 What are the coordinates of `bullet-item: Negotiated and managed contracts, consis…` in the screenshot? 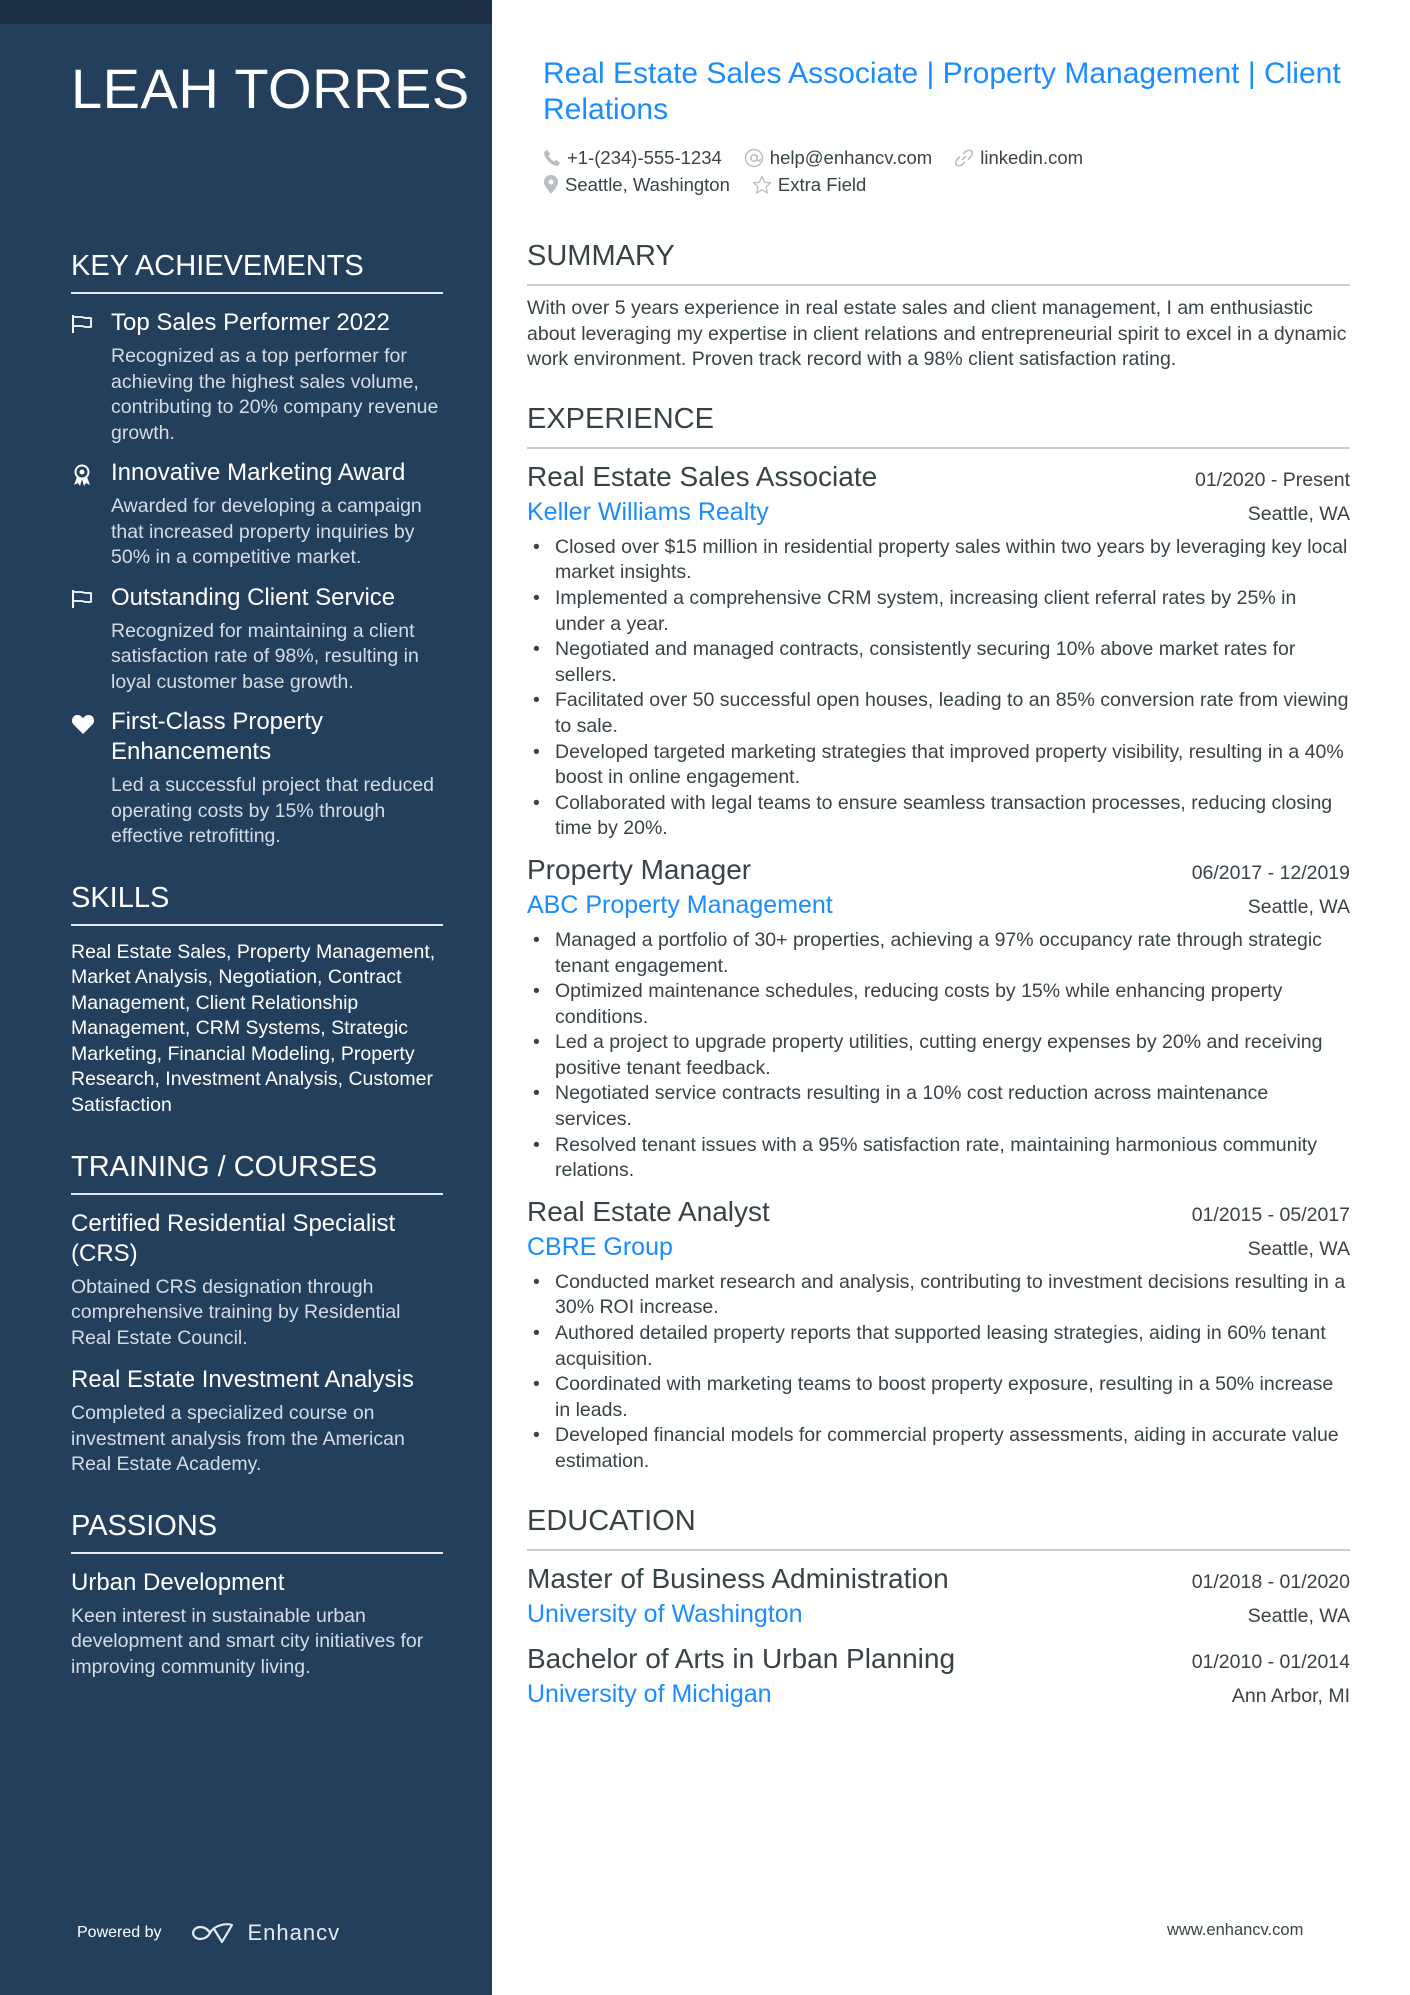 It's located at (938, 662).